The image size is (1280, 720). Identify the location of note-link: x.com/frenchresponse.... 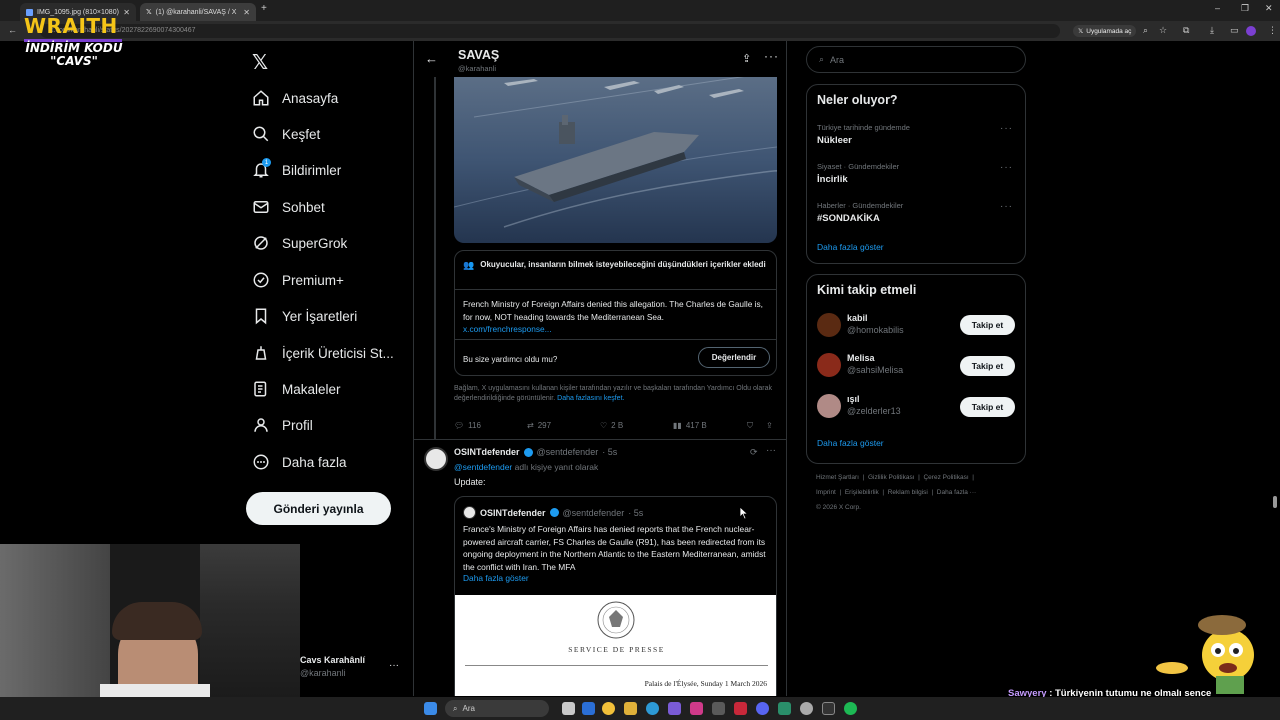
(507, 329).